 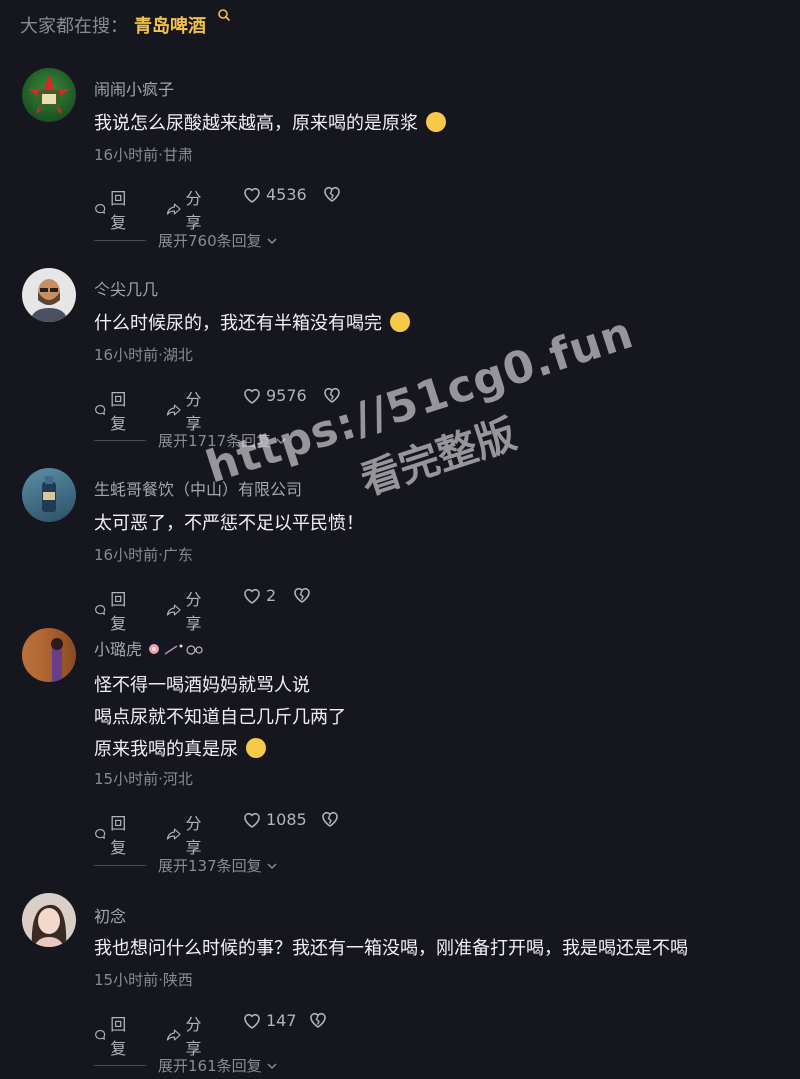 I want to click on commenter-name: 闹闹小疯子, so click(x=134, y=88).